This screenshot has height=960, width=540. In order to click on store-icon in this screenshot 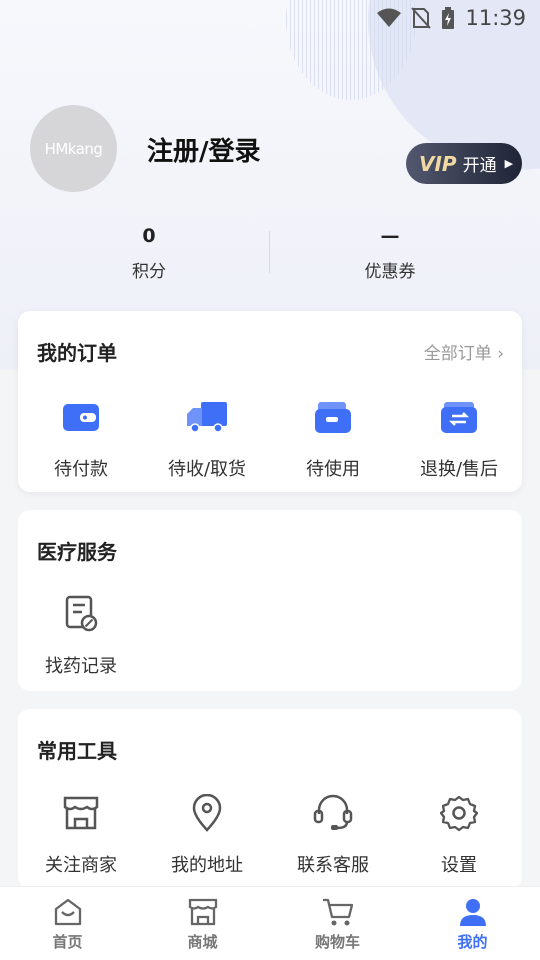, I will do `click(81, 813)`.